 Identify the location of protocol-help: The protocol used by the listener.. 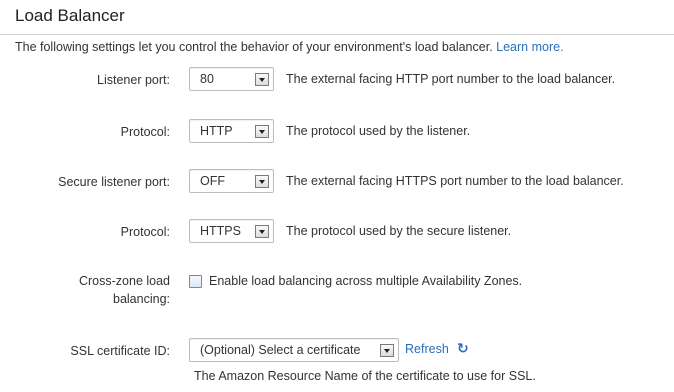
(378, 131).